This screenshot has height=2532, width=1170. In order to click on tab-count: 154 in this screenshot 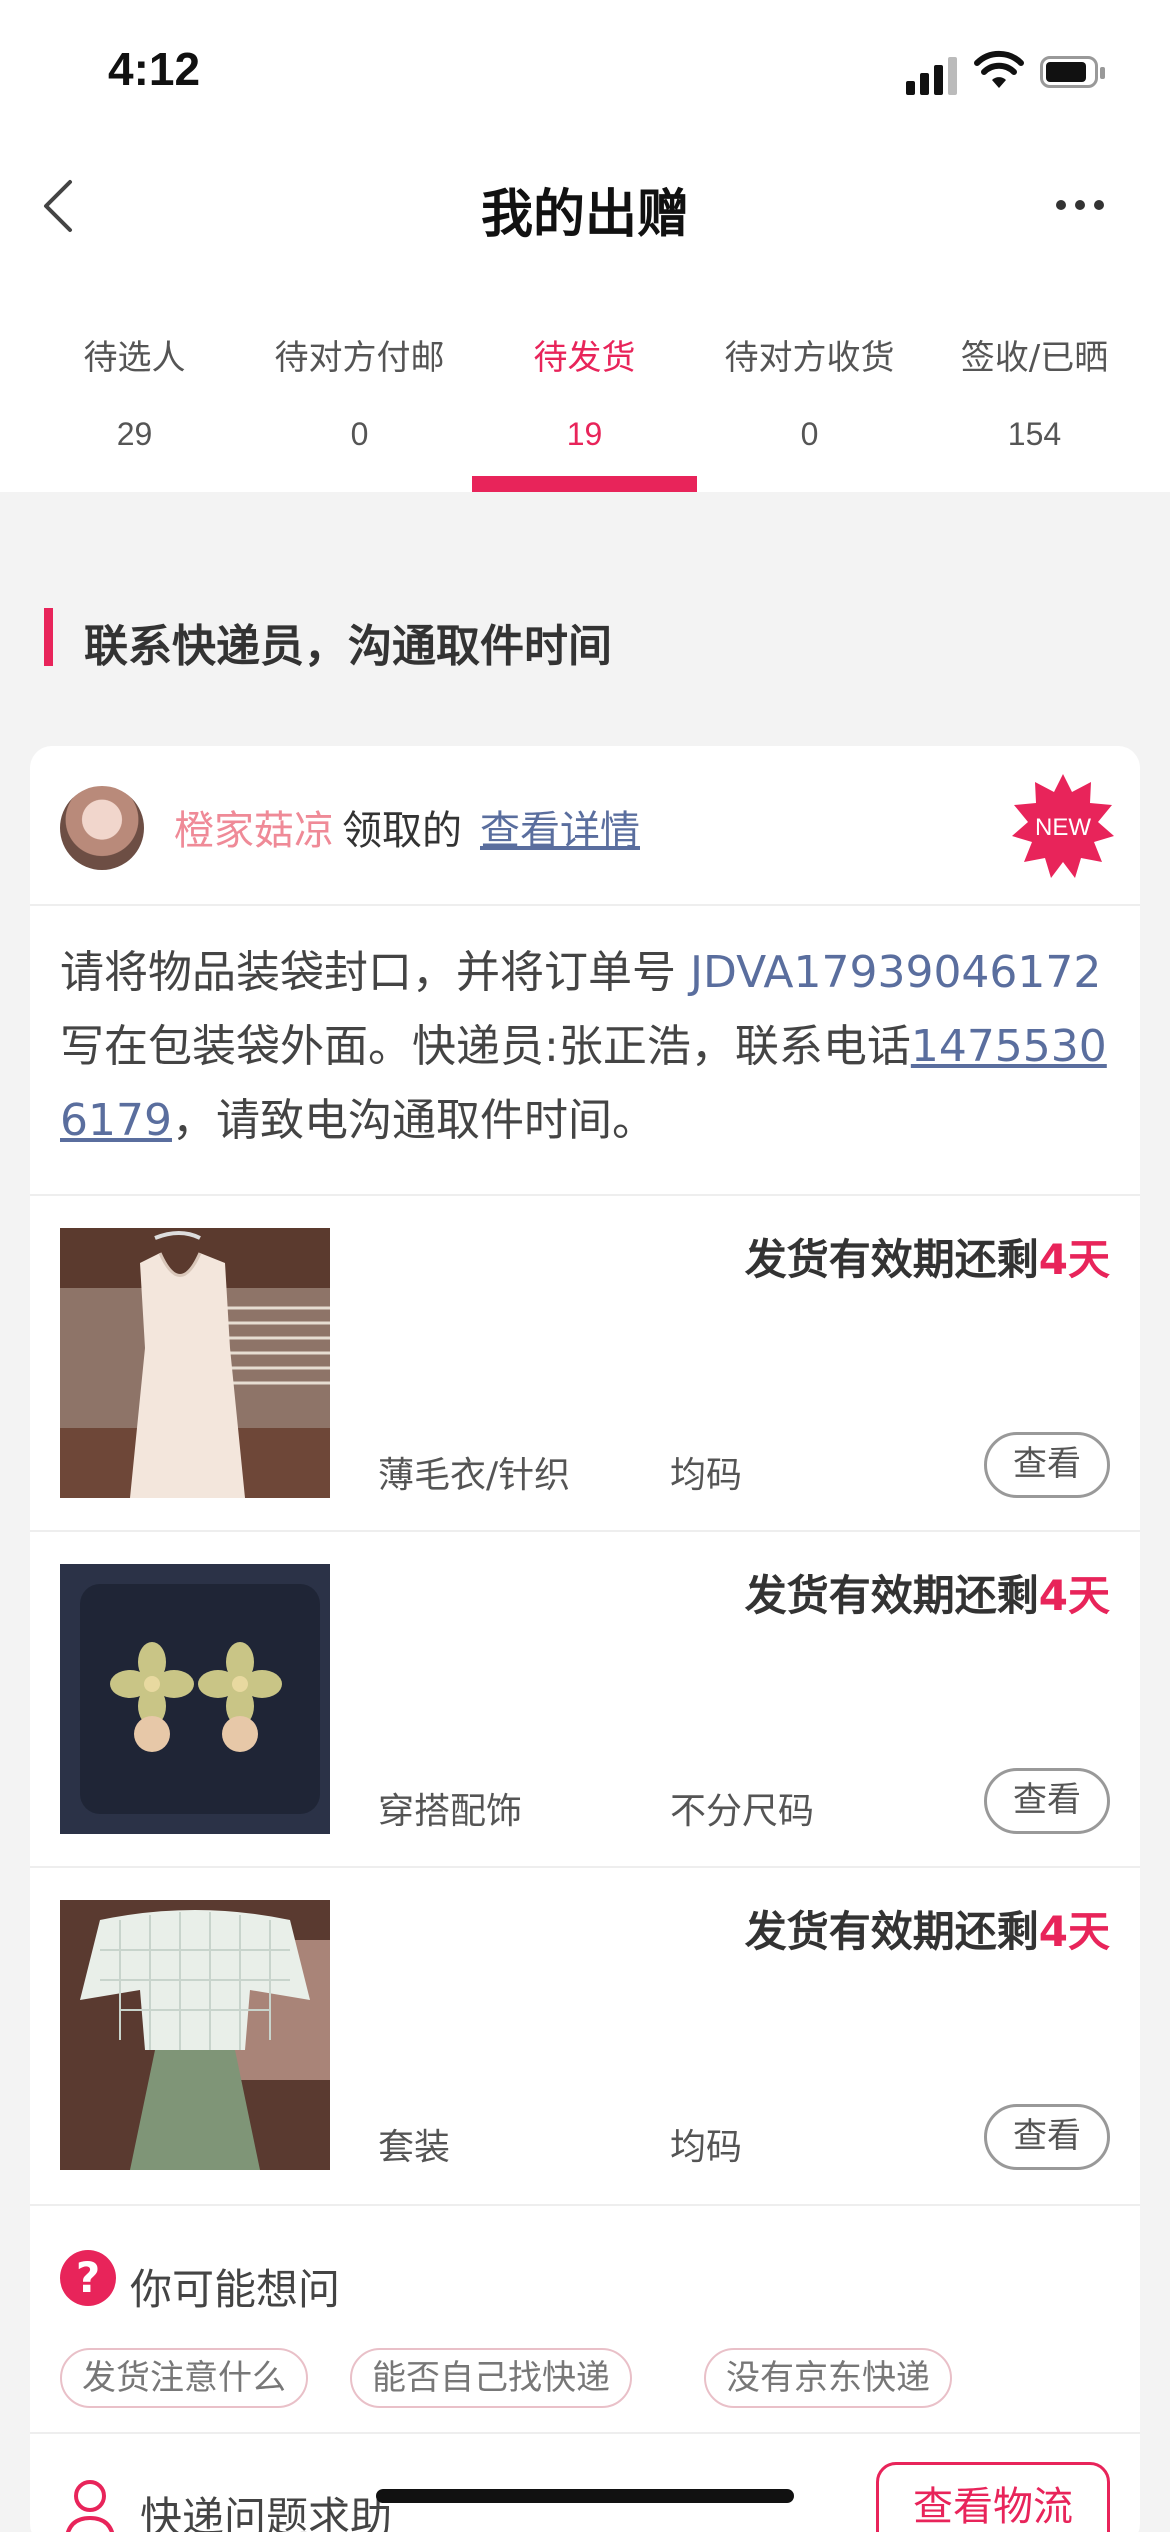, I will do `click(1034, 434)`.